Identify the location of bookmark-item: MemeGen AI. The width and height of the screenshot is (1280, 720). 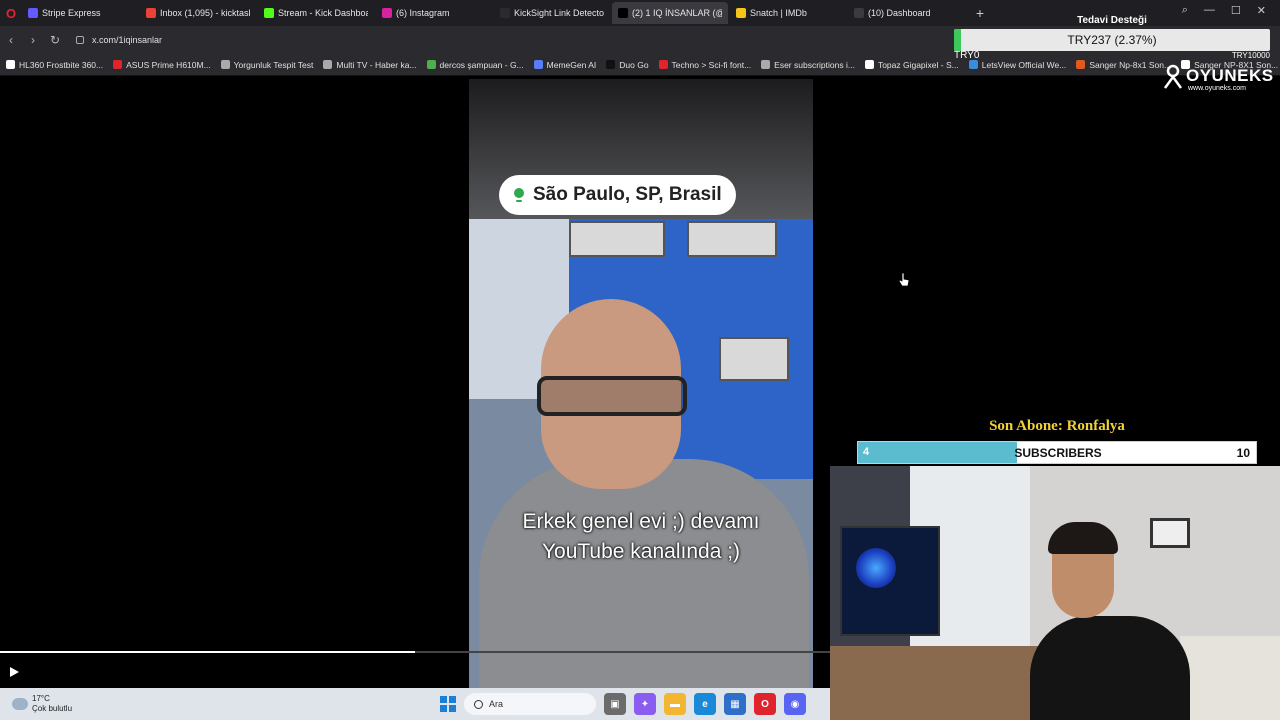
(565, 64).